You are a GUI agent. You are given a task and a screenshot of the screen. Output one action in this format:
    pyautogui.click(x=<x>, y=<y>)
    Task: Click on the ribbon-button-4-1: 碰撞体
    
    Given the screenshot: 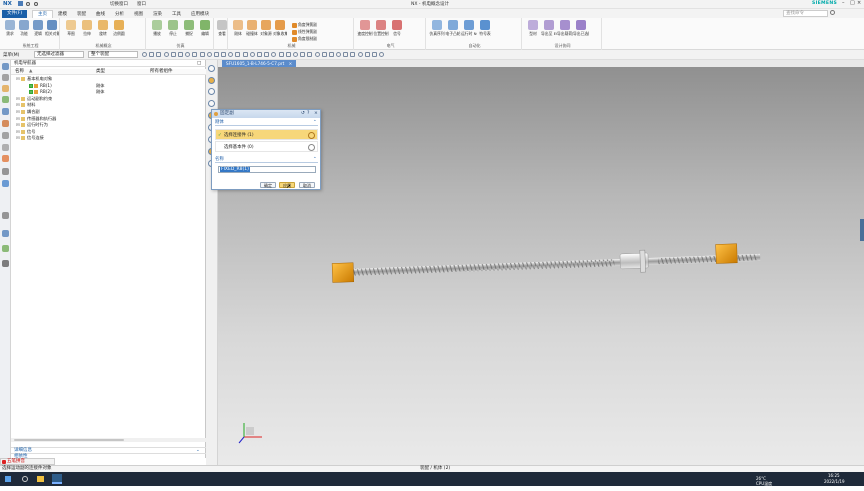 What is the action you would take?
    pyautogui.click(x=252, y=28)
    